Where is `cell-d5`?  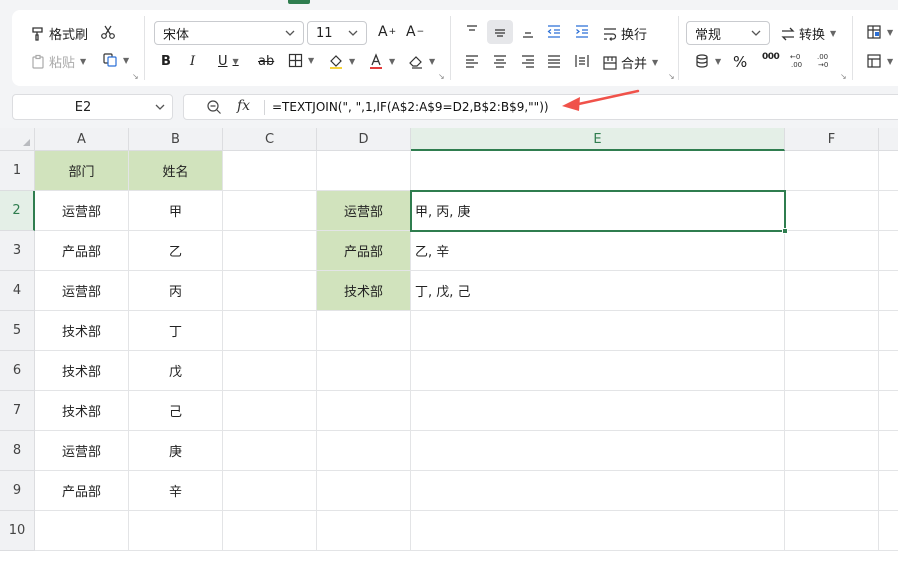 cell-d5 is located at coordinates (364, 331).